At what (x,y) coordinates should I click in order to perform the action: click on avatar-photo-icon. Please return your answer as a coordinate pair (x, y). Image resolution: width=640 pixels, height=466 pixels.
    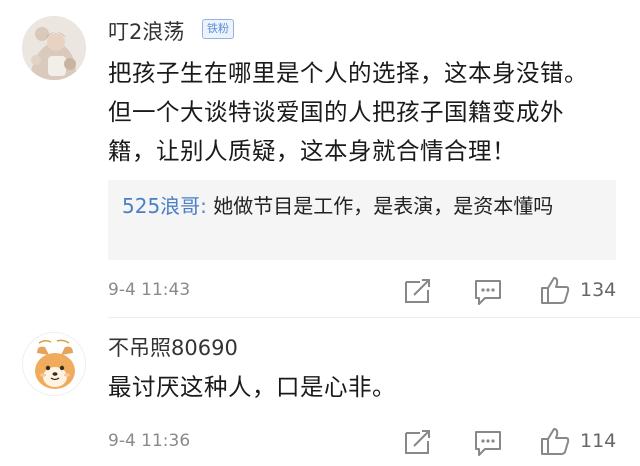
    Looking at the image, I should click on (54, 48).